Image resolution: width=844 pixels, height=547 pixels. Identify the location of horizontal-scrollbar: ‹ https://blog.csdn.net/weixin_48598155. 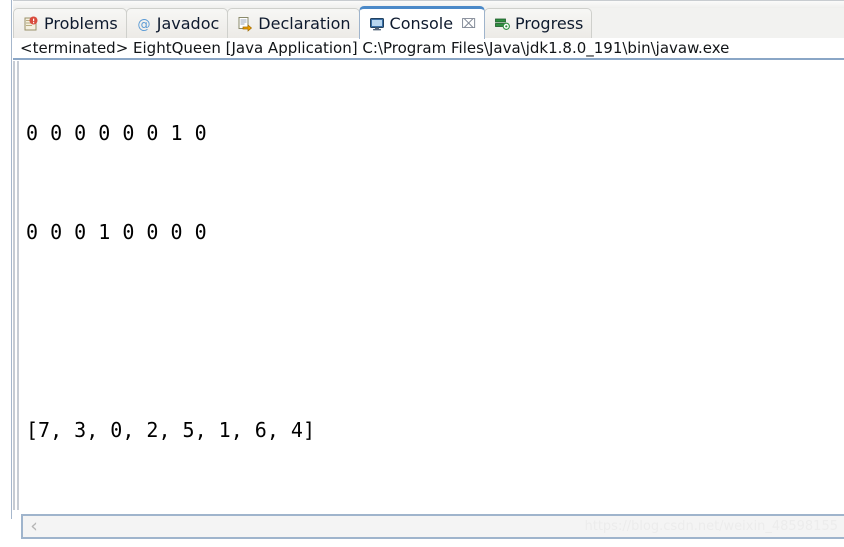
(428, 528).